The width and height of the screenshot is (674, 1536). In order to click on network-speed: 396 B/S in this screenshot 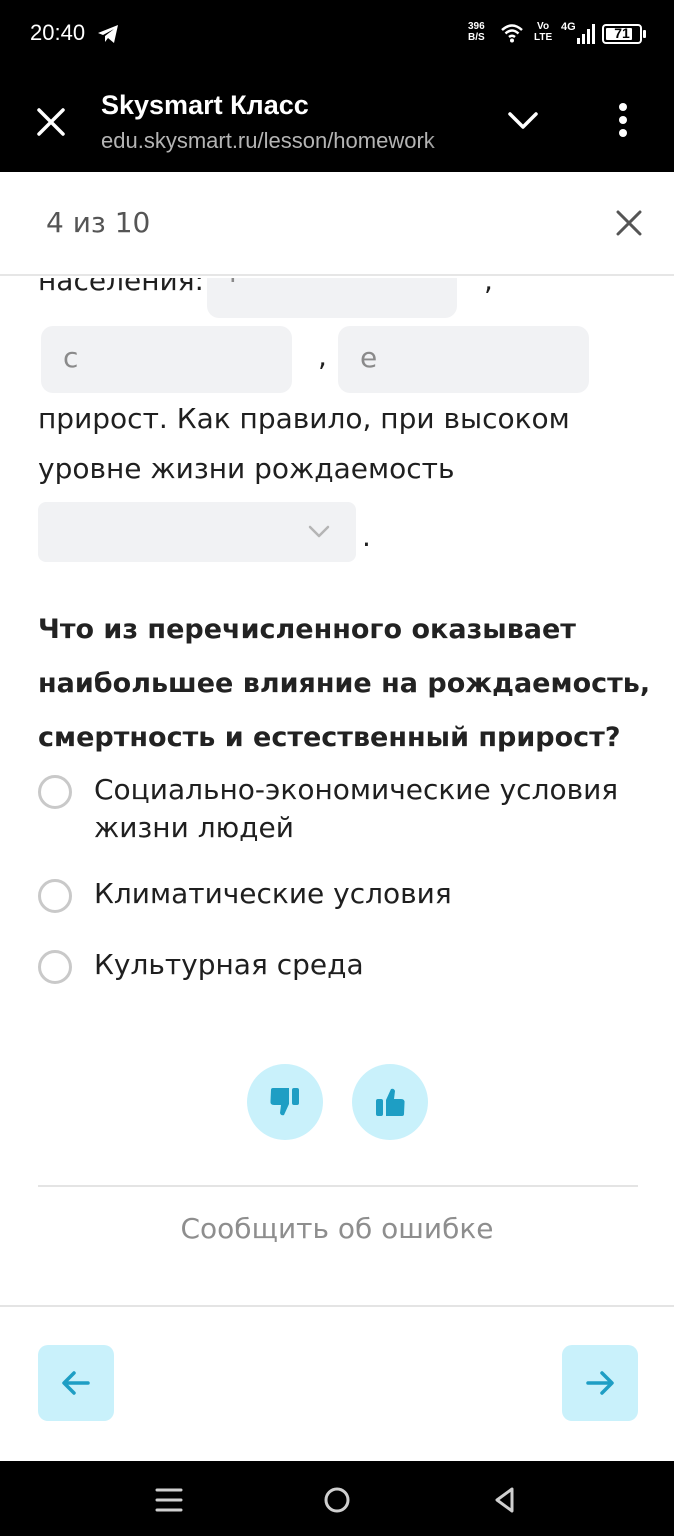, I will do `click(476, 32)`.